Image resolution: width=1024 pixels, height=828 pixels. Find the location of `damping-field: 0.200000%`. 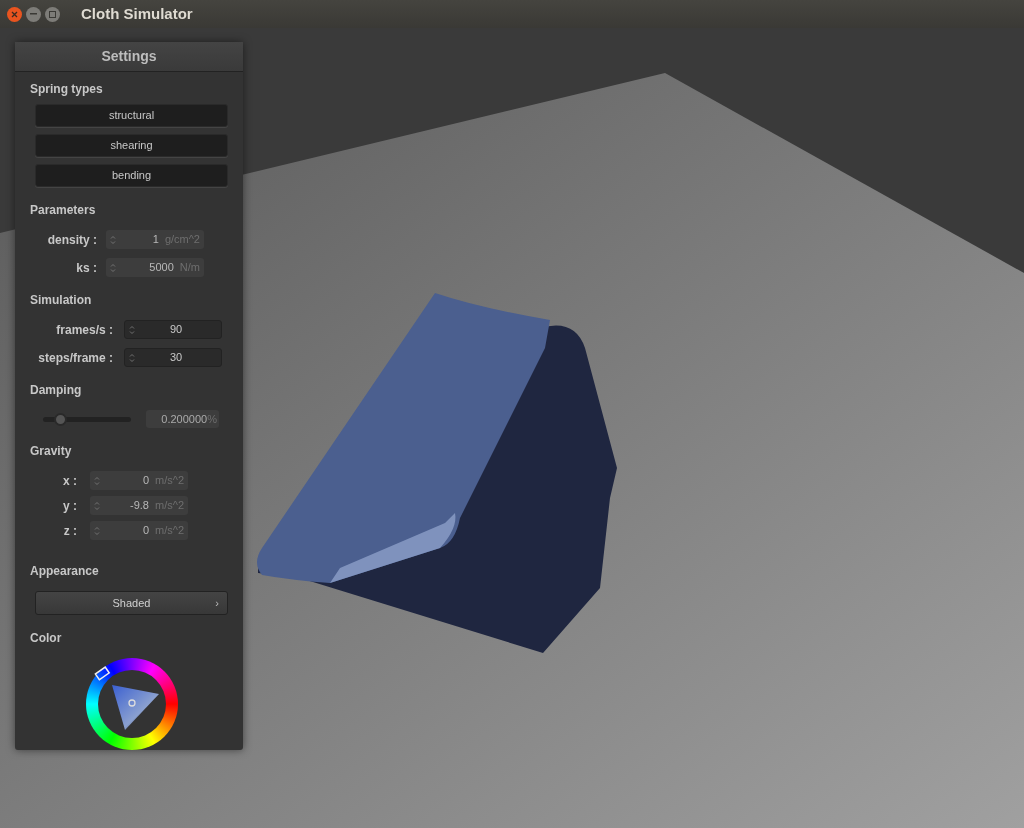

damping-field: 0.200000% is located at coordinates (182, 419).